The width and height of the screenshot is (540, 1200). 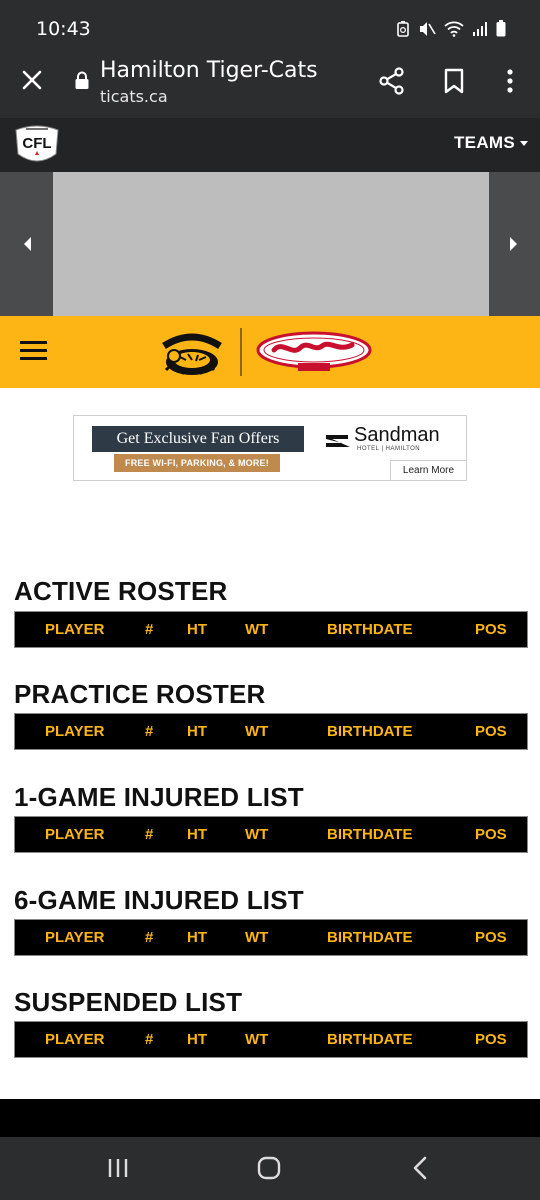 What do you see at coordinates (270, 1118) in the screenshot?
I see `page-footer` at bounding box center [270, 1118].